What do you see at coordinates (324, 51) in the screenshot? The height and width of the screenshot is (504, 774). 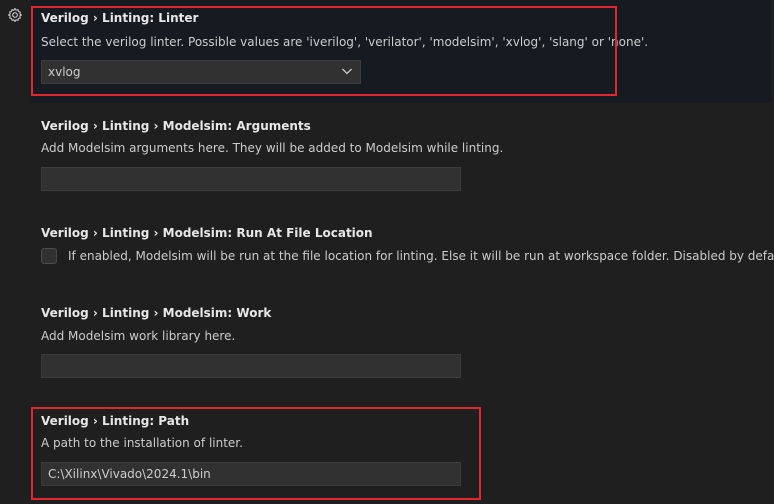 I see `highlight-box-linter` at bounding box center [324, 51].